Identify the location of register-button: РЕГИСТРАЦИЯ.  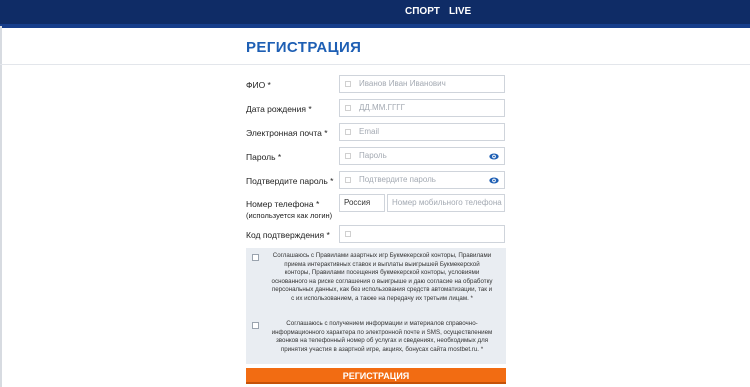
(376, 376).